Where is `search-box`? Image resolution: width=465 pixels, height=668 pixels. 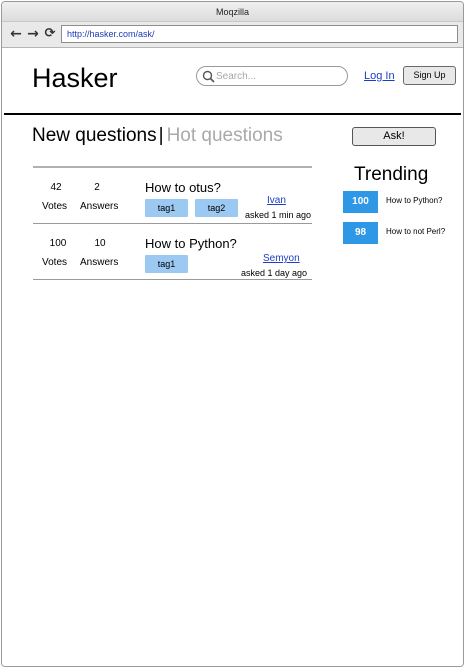
search-box is located at coordinates (272, 76).